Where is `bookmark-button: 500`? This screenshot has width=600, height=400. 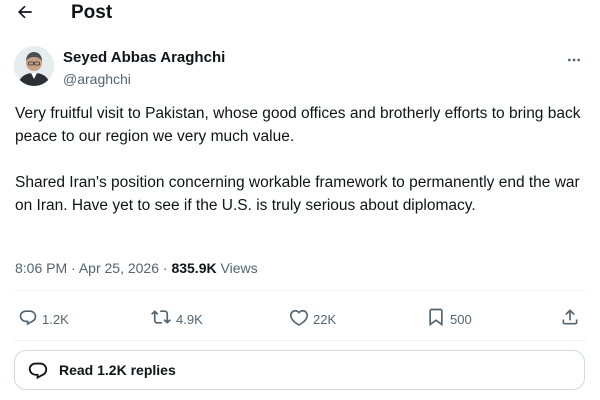 bookmark-button: 500 is located at coordinates (449, 319).